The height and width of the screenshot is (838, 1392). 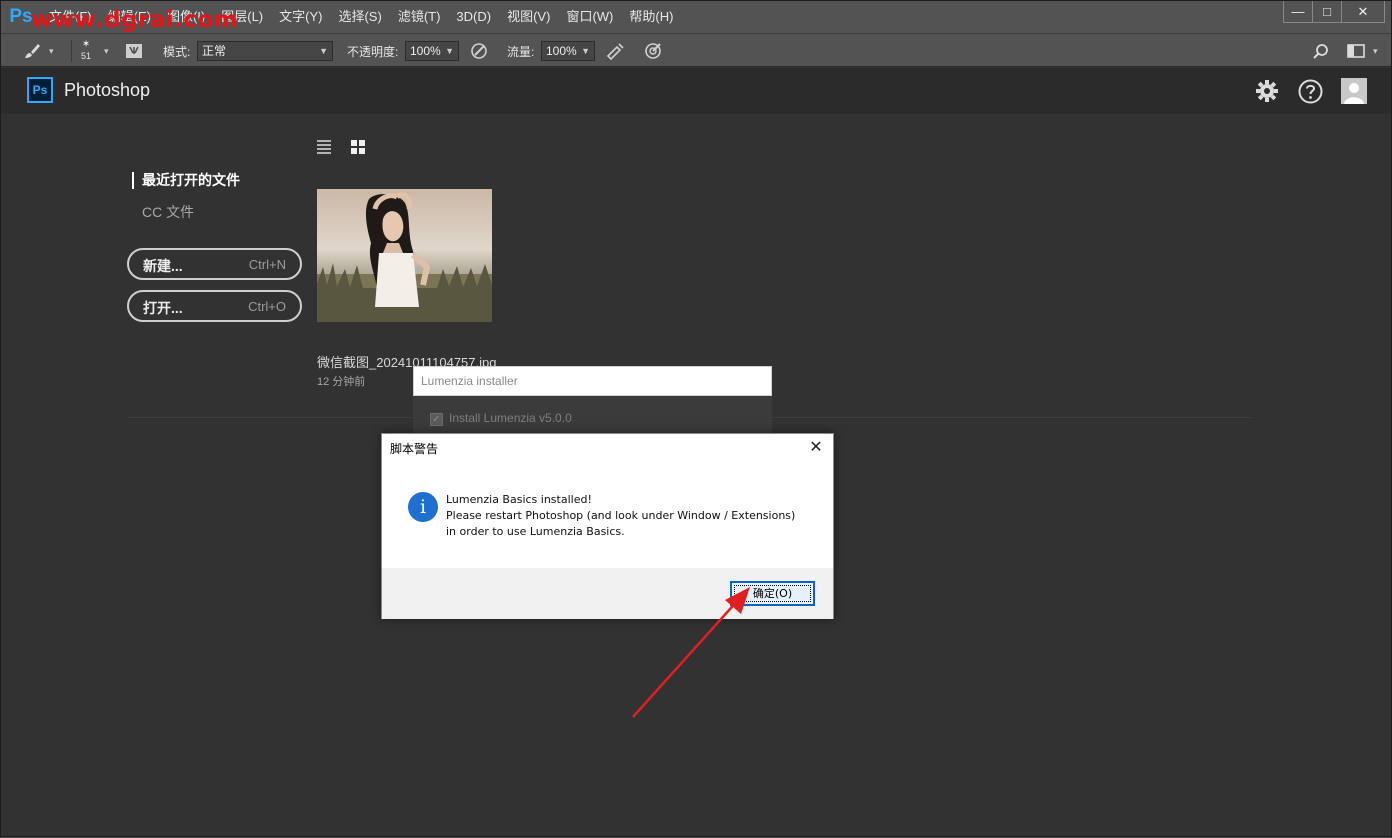 What do you see at coordinates (267, 306) in the screenshot?
I see `open-shortcut: Ctrl+O` at bounding box center [267, 306].